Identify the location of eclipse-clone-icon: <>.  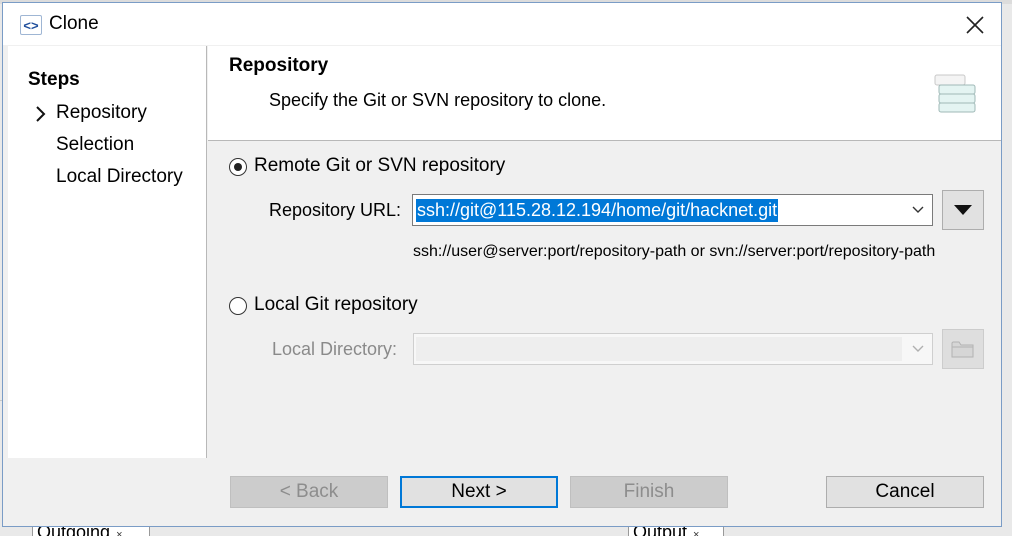
(31, 25).